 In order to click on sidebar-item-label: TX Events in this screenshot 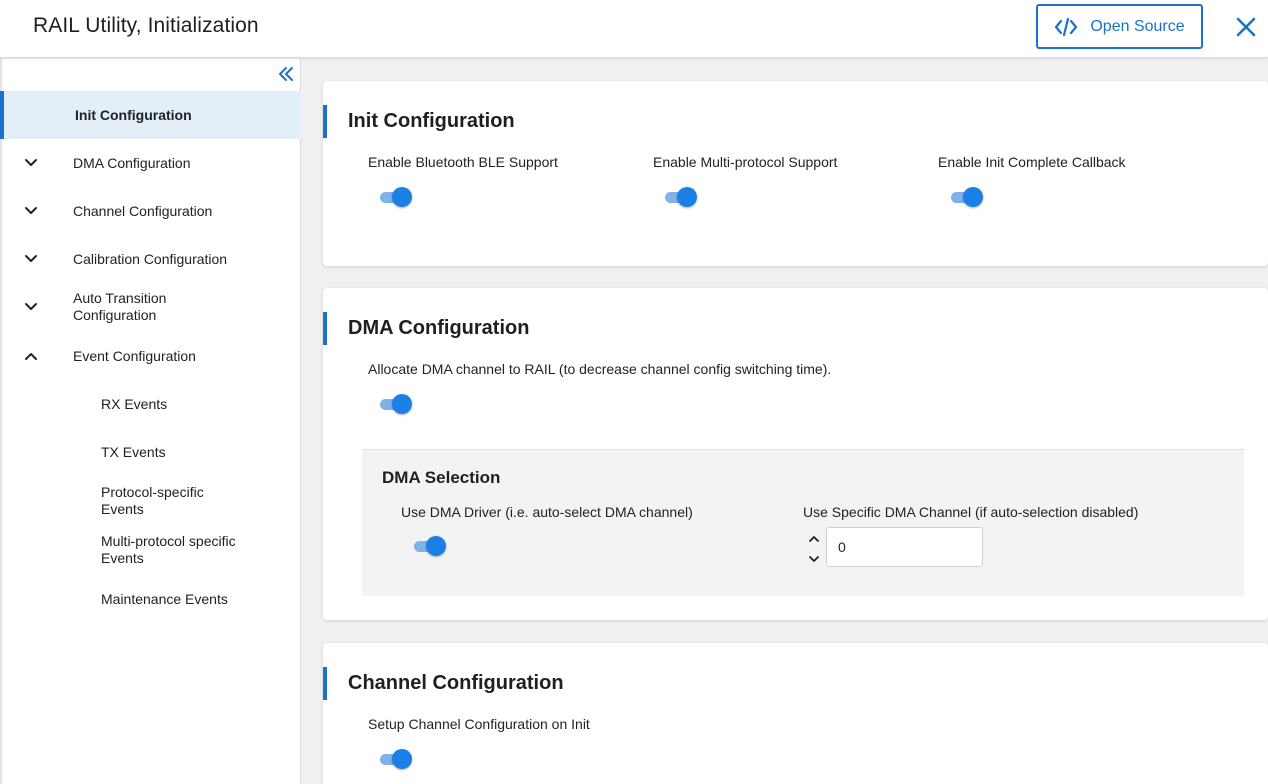, I will do `click(133, 451)`.